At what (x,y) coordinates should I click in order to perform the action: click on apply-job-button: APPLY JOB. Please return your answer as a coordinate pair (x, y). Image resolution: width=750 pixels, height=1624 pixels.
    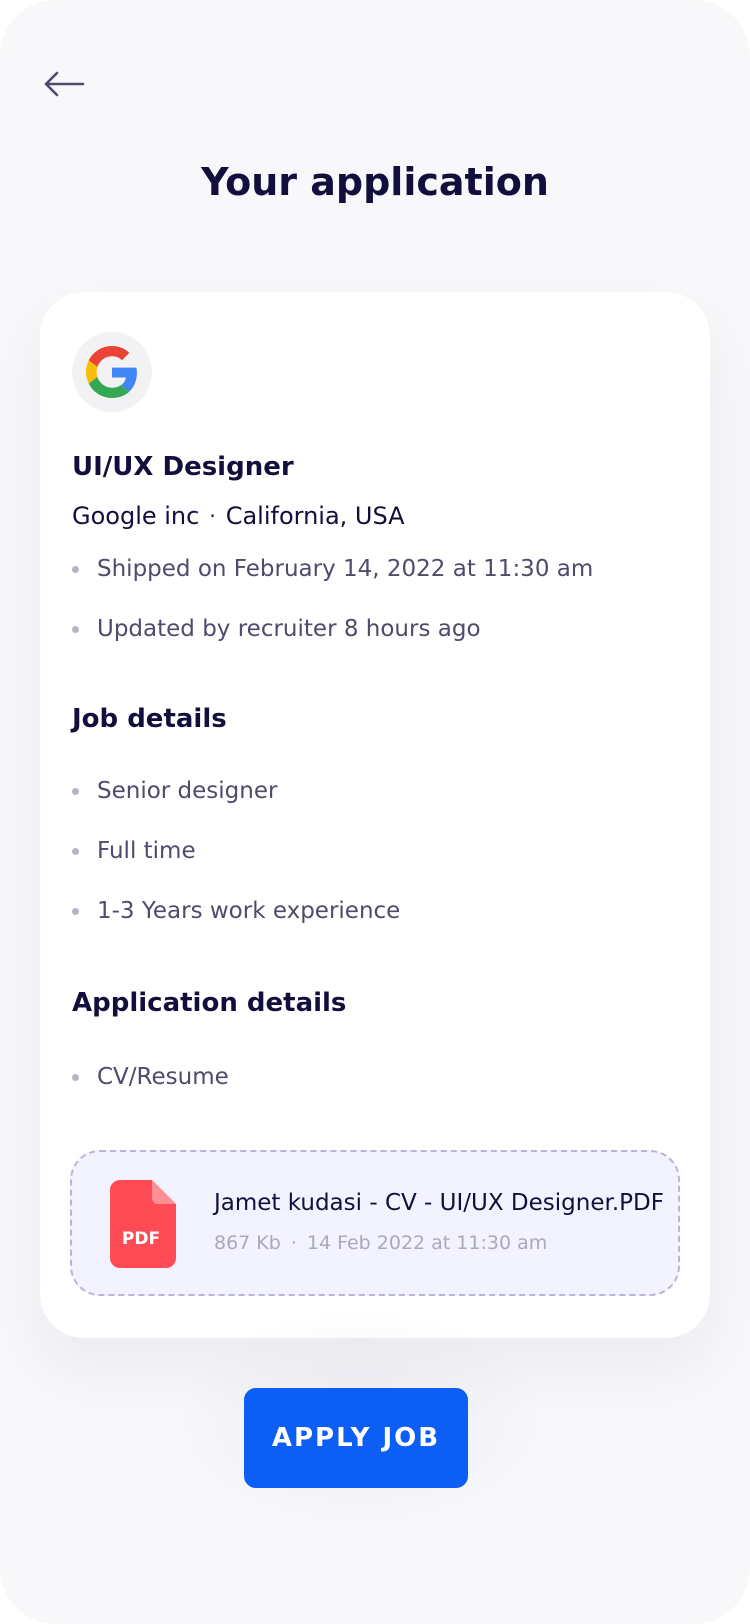
    Looking at the image, I should click on (356, 1438).